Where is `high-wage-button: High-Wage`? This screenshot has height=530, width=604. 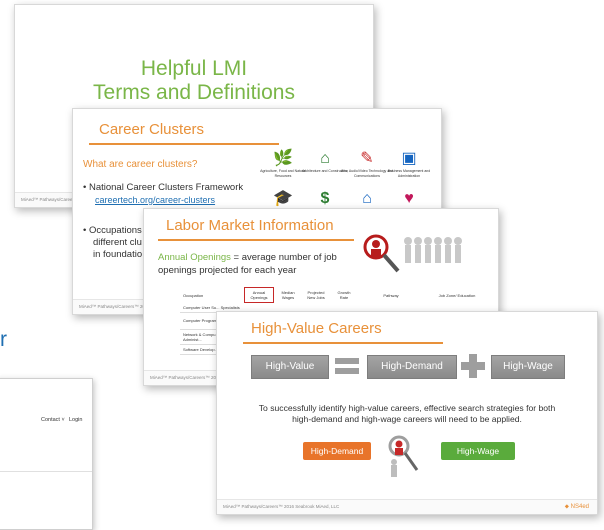 high-wage-button: High-Wage is located at coordinates (478, 451).